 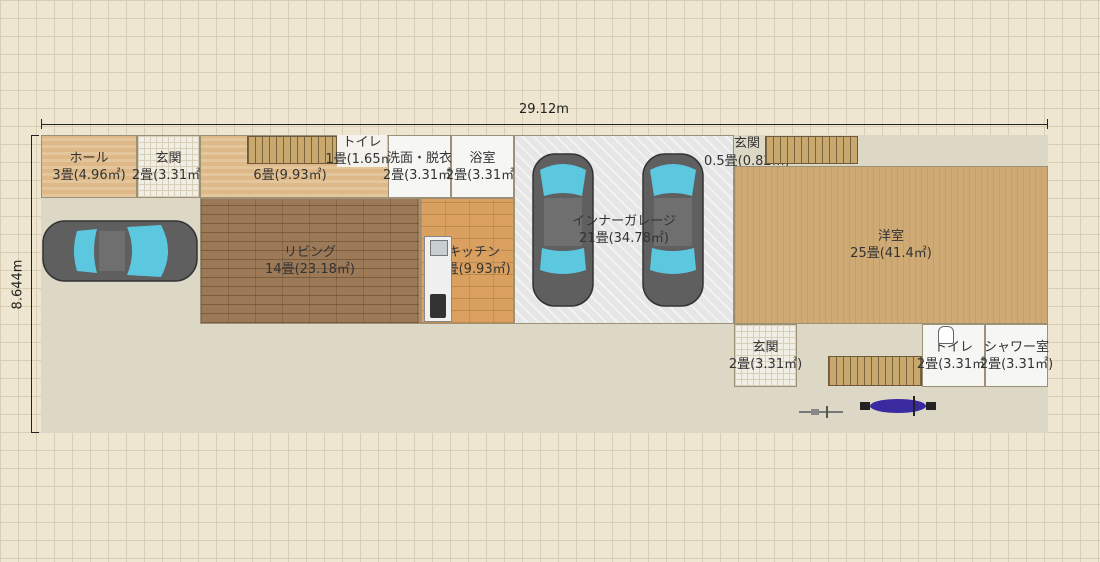 What do you see at coordinates (89, 175) in the screenshot?
I see `room-size: 3畳(4.96㎡)` at bounding box center [89, 175].